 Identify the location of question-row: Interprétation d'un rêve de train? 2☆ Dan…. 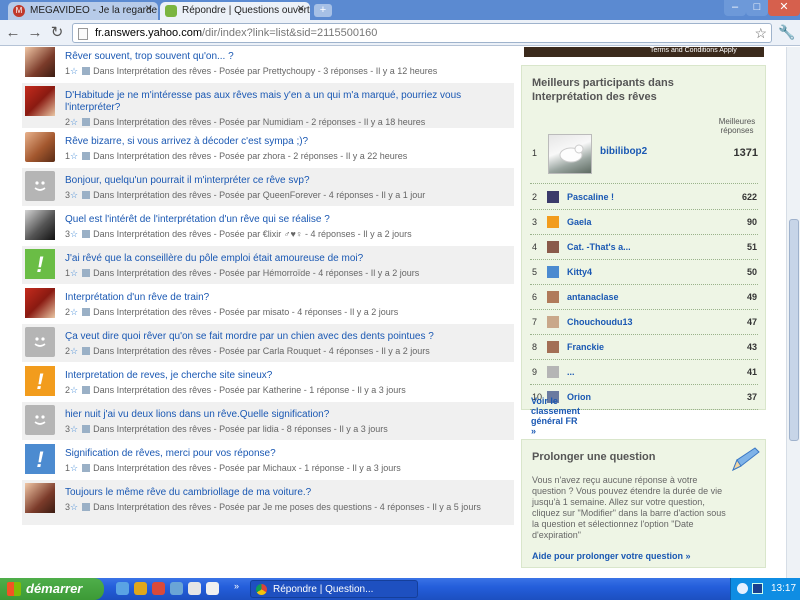
(268, 304).